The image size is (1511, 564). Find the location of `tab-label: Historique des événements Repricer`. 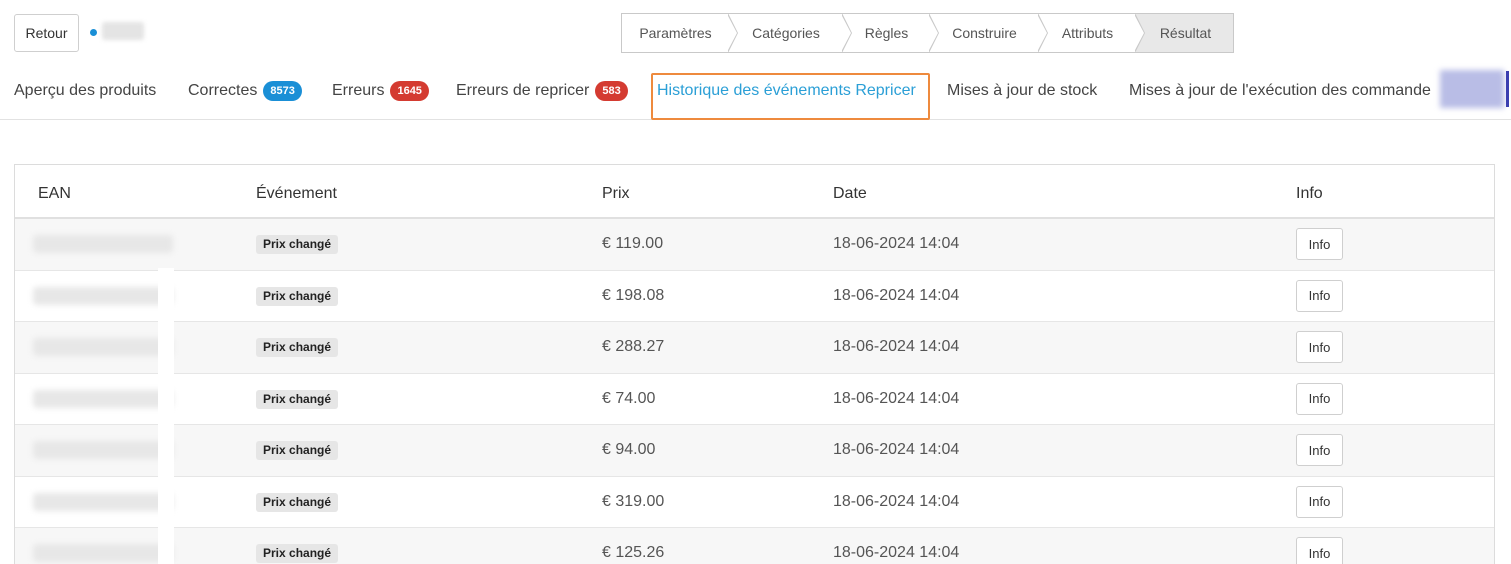

tab-label: Historique des événements Repricer is located at coordinates (786, 90).